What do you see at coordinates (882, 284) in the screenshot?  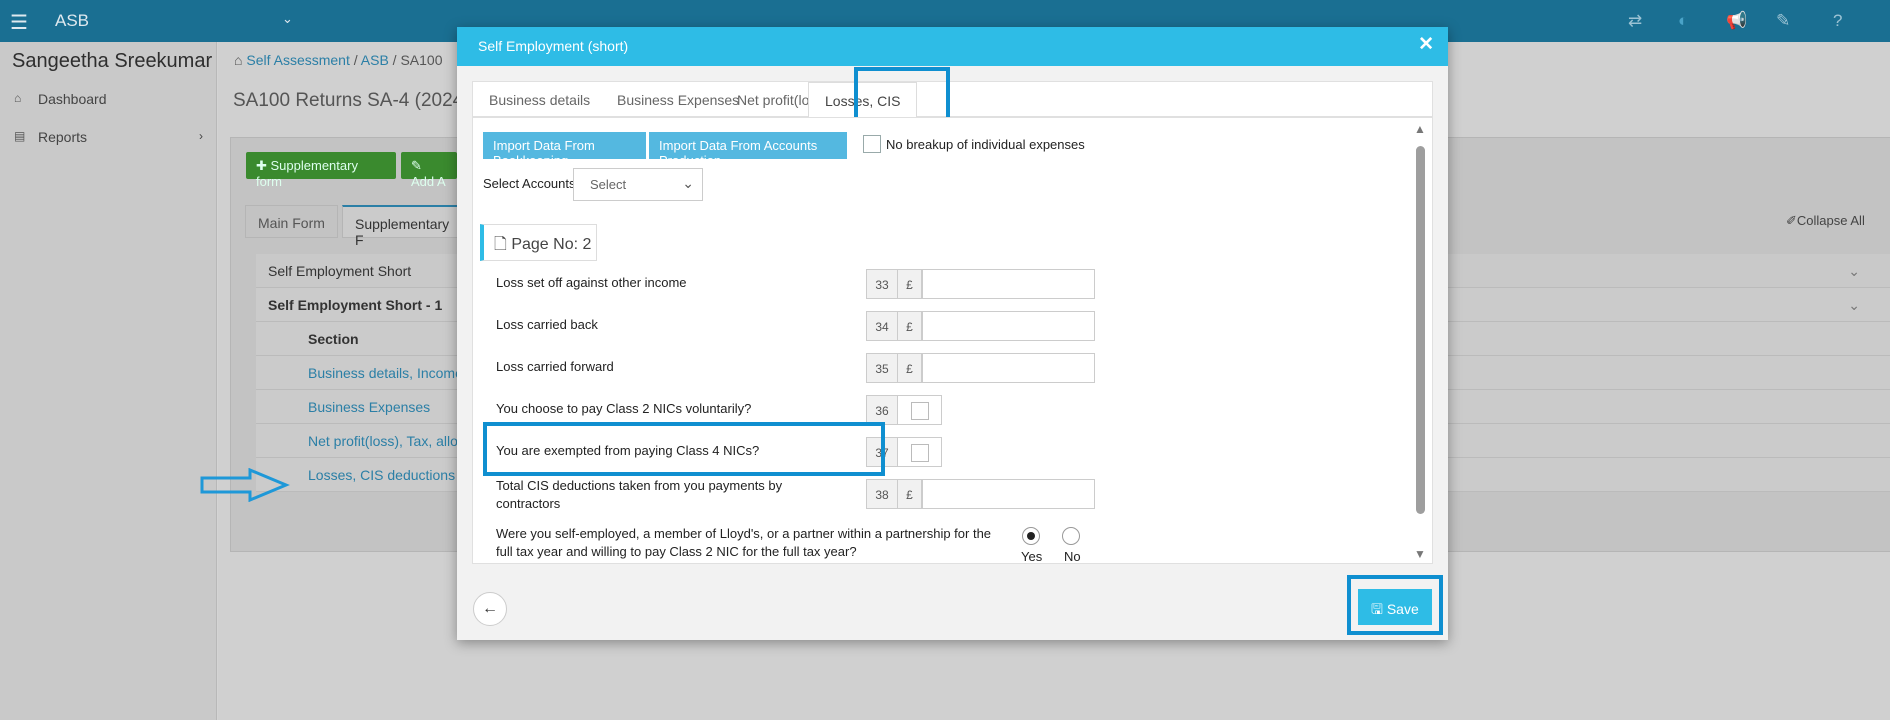 I see `box-number: 33` at bounding box center [882, 284].